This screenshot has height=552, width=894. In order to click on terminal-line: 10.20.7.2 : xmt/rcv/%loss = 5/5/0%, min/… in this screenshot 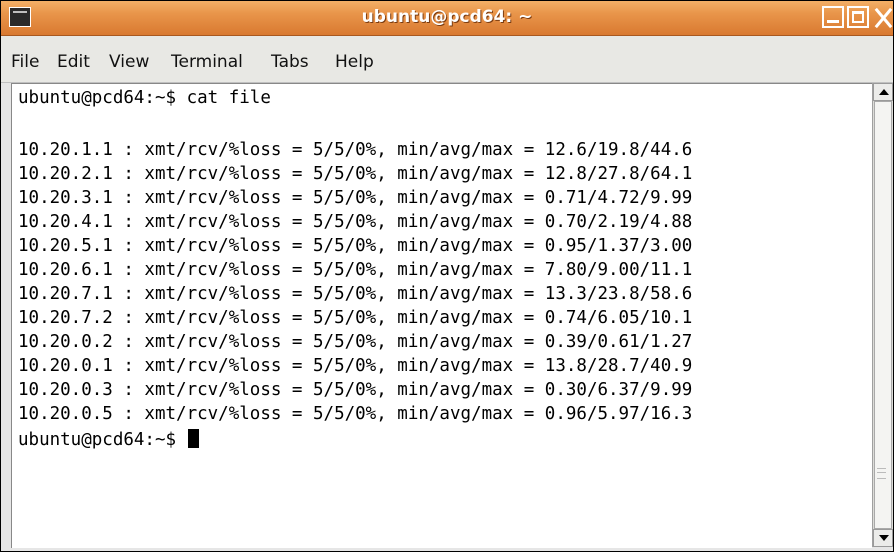, I will do `click(355, 318)`.